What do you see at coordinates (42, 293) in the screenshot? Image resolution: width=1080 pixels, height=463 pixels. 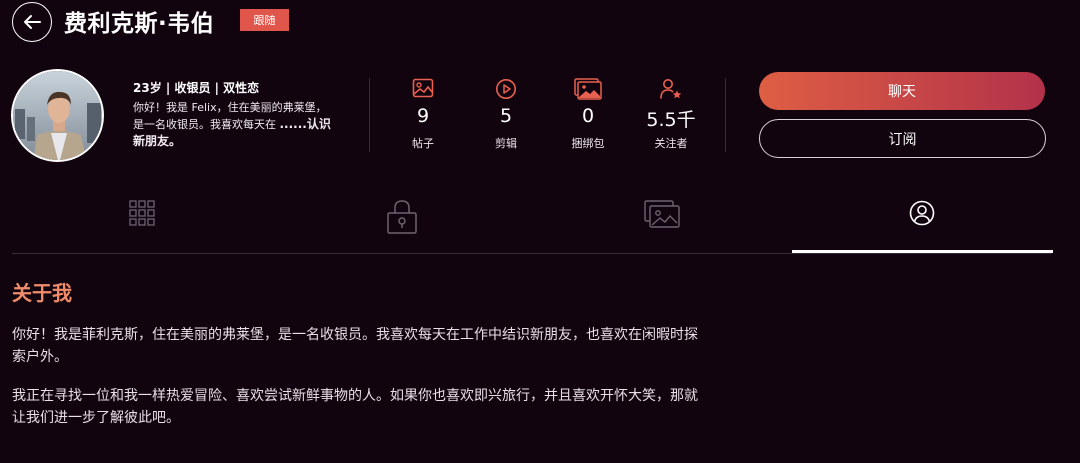 I see `about-title: 关于我` at bounding box center [42, 293].